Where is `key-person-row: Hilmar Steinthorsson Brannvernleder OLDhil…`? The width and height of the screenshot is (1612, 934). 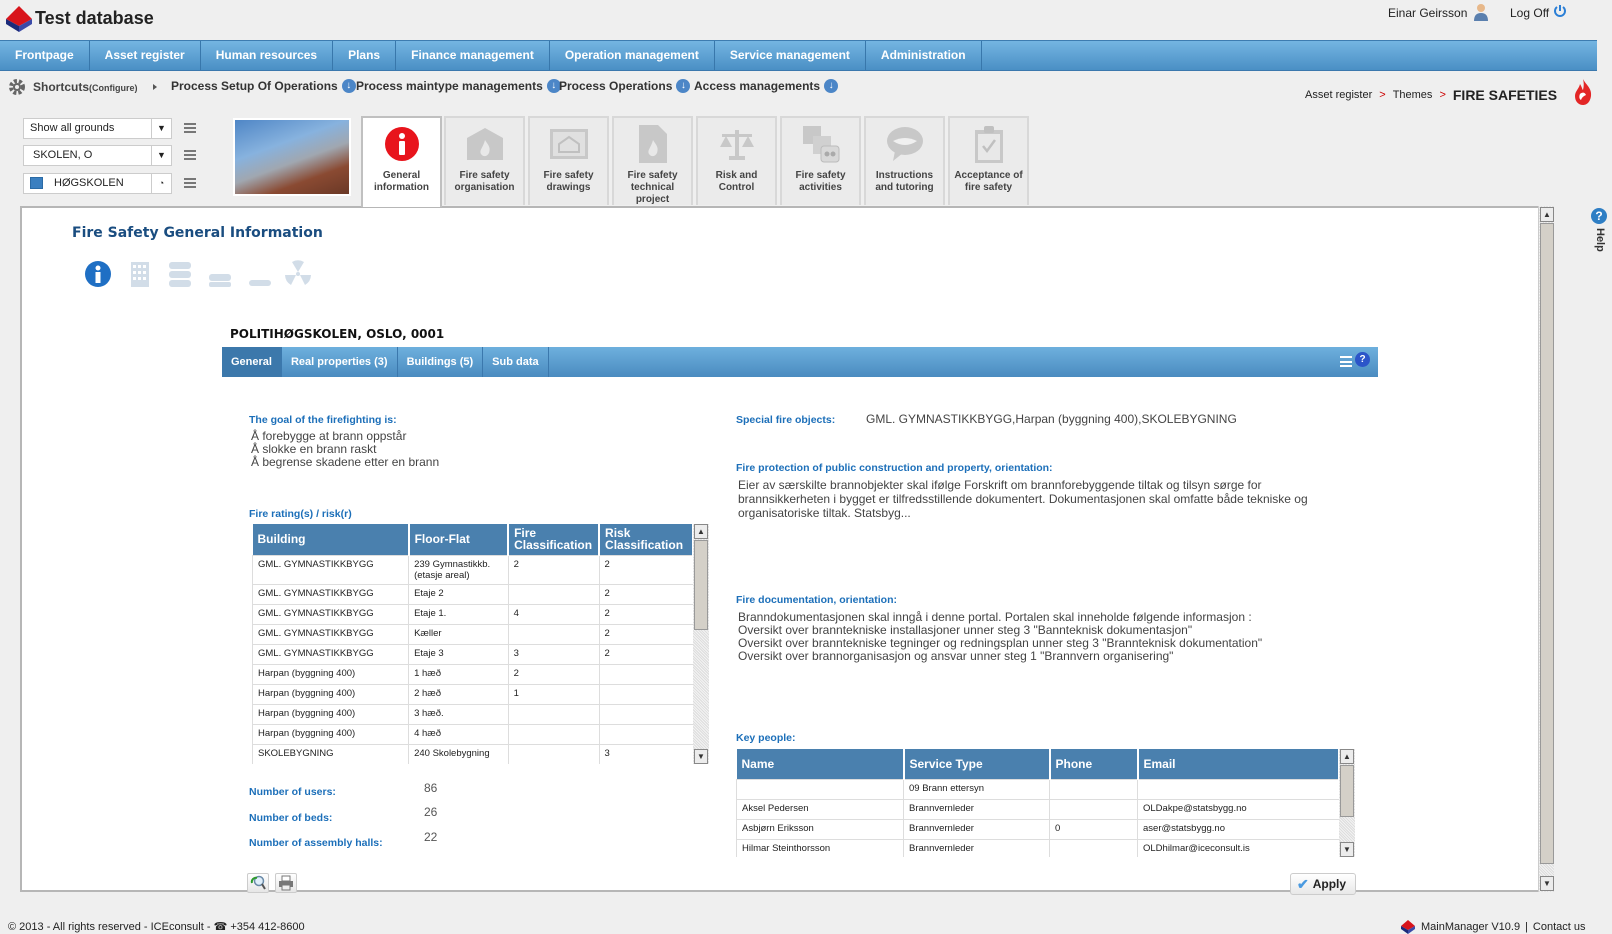 key-person-row: Hilmar Steinthorsson Brannvernleder OLDhil… is located at coordinates (1038, 847).